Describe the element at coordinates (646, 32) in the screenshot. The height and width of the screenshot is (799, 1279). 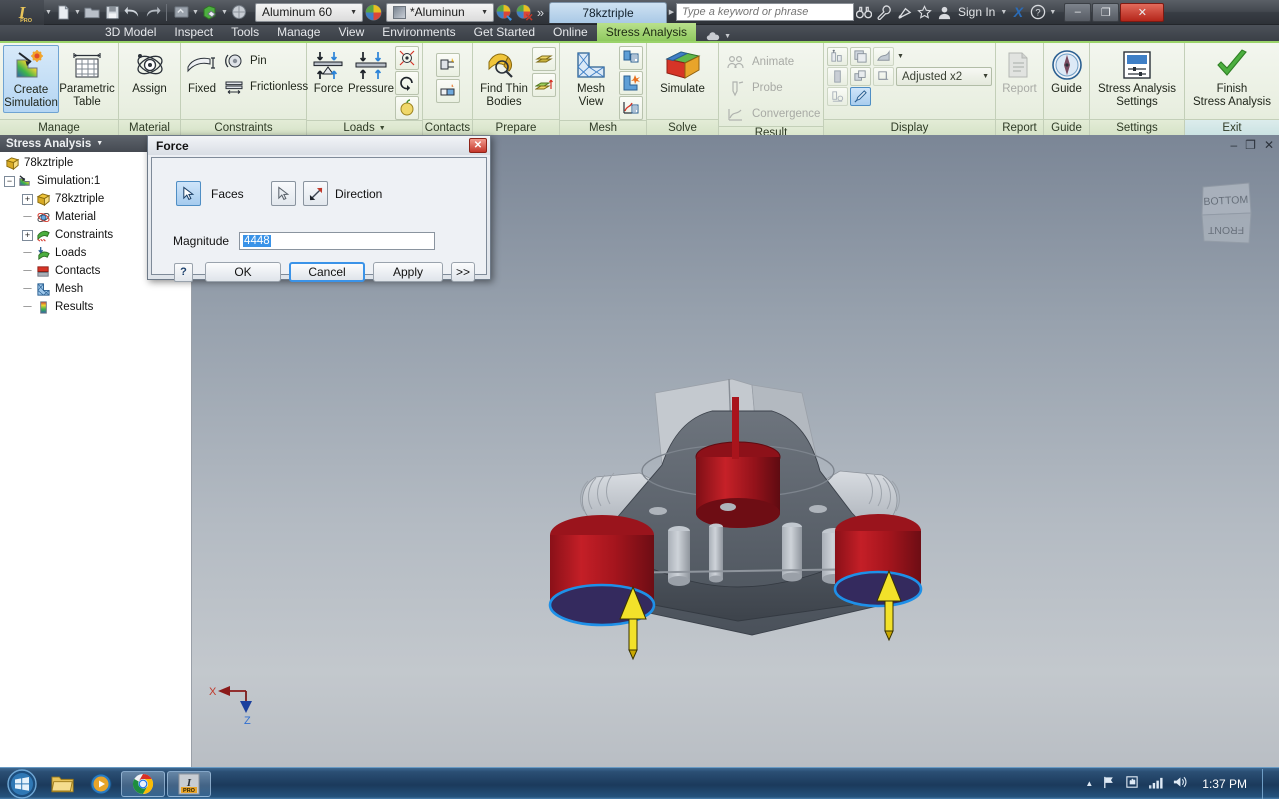
I see `tab-stress-analysis: Stress Analysis` at that location.